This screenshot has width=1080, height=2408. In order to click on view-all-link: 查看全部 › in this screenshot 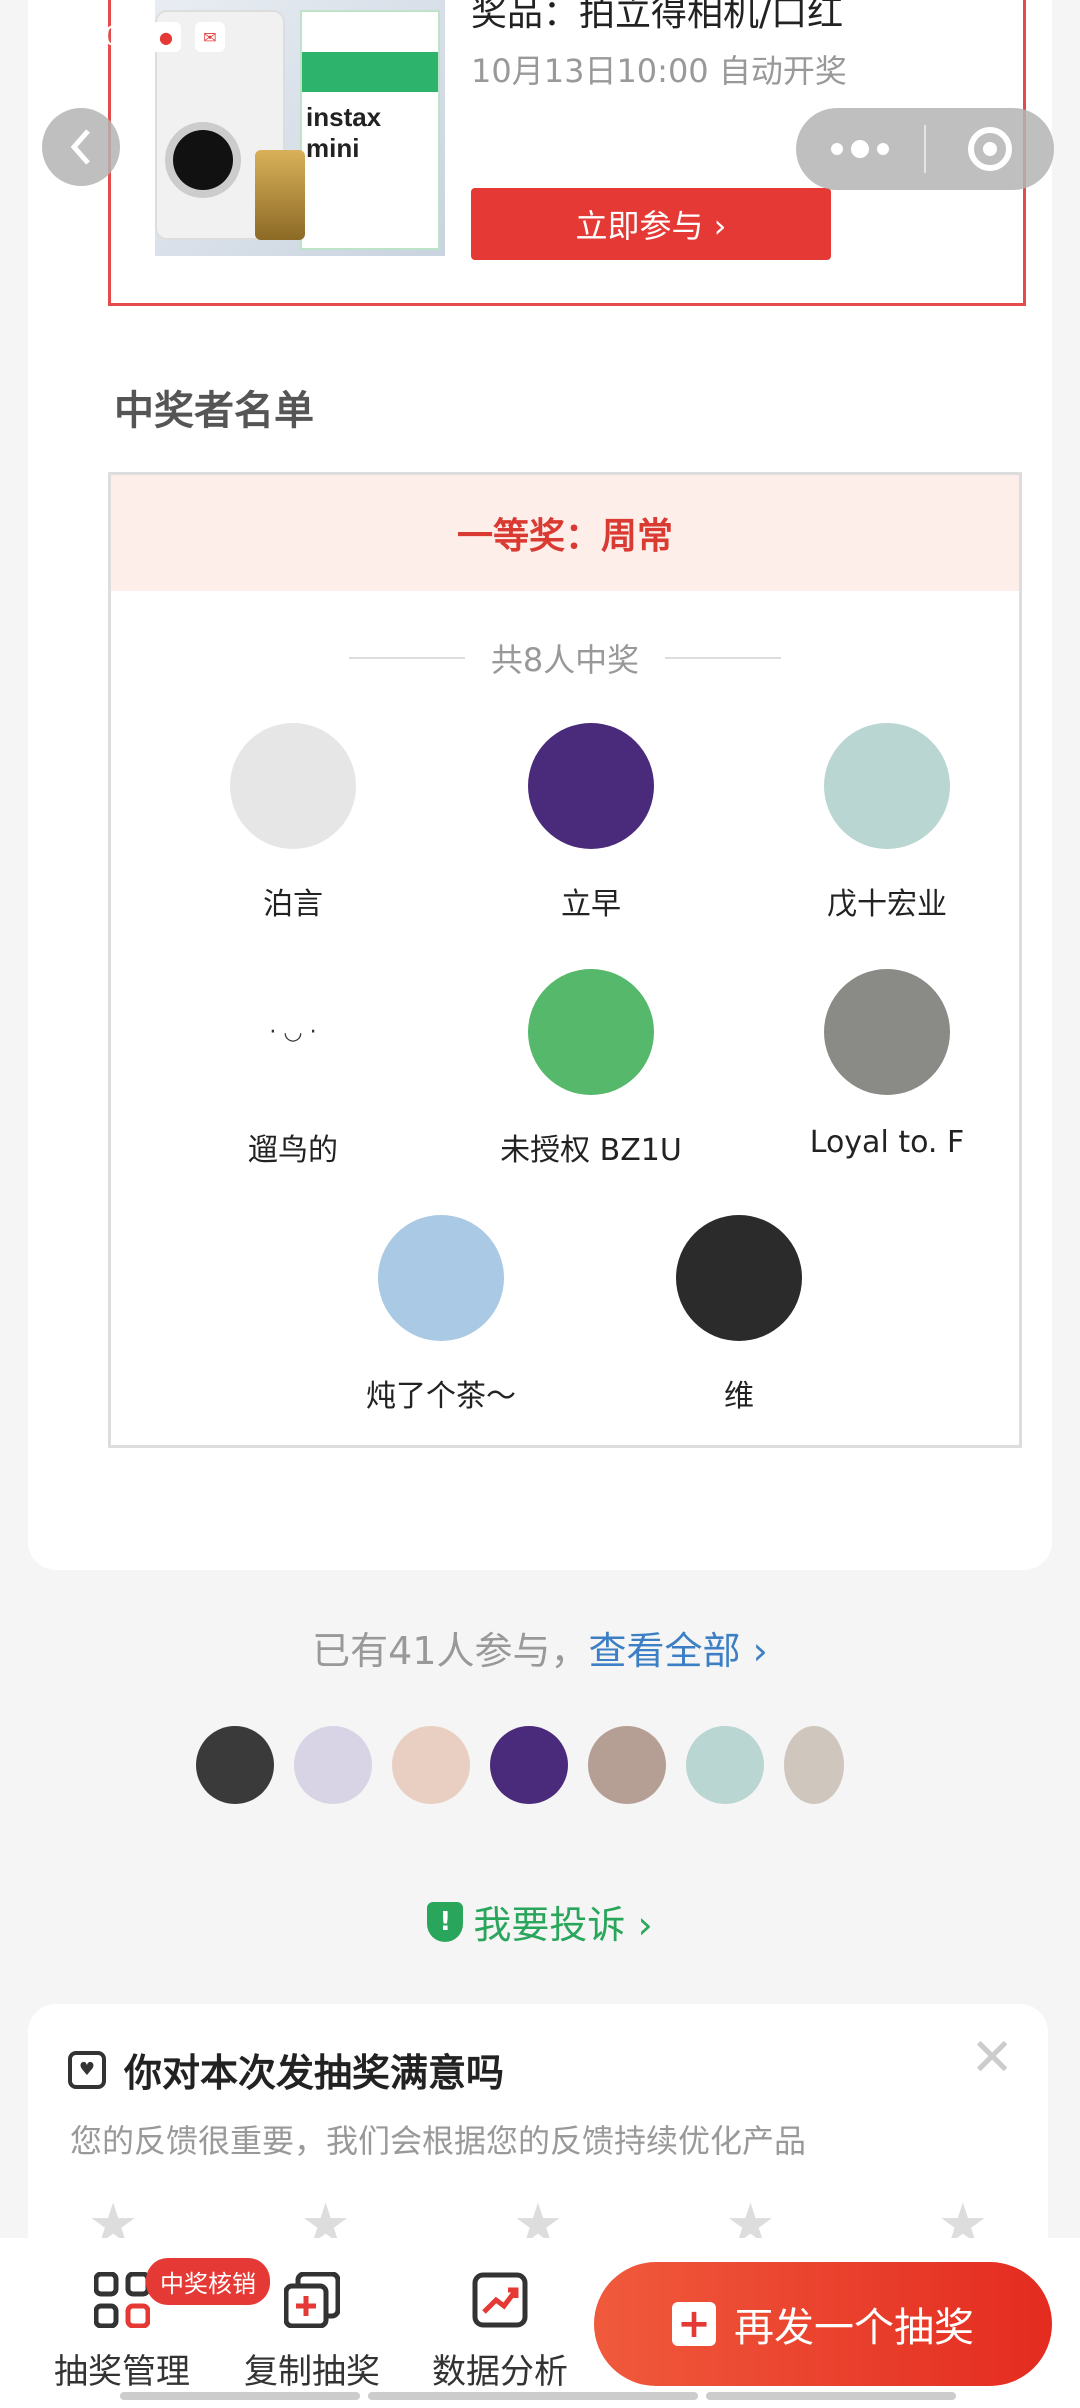, I will do `click(678, 1651)`.